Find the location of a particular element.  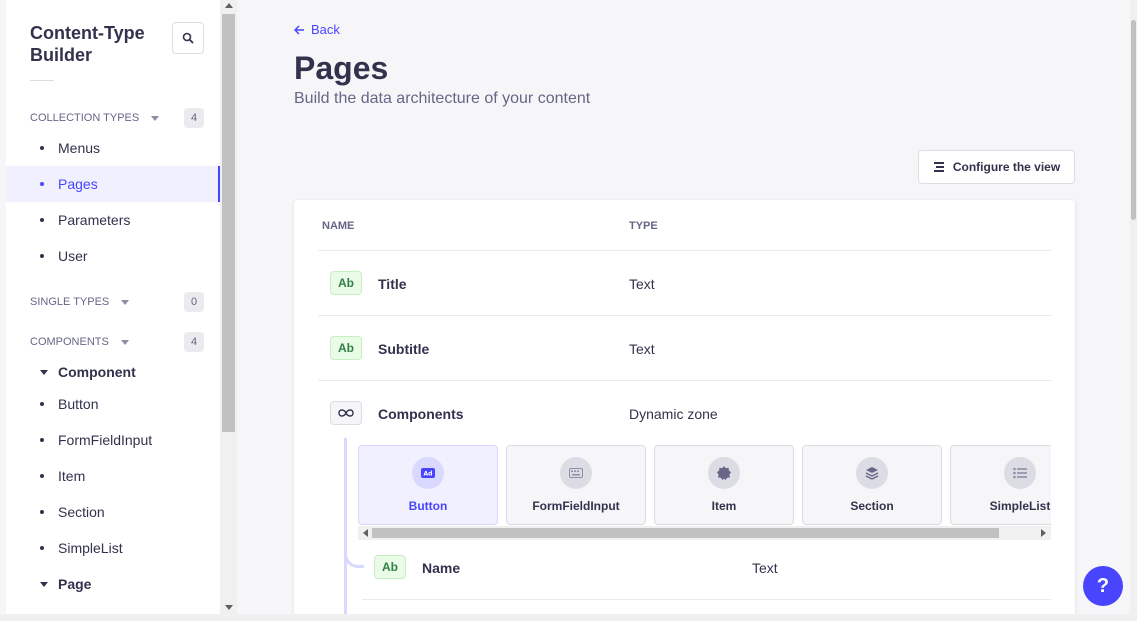

page-title: Pages is located at coordinates (341, 68).